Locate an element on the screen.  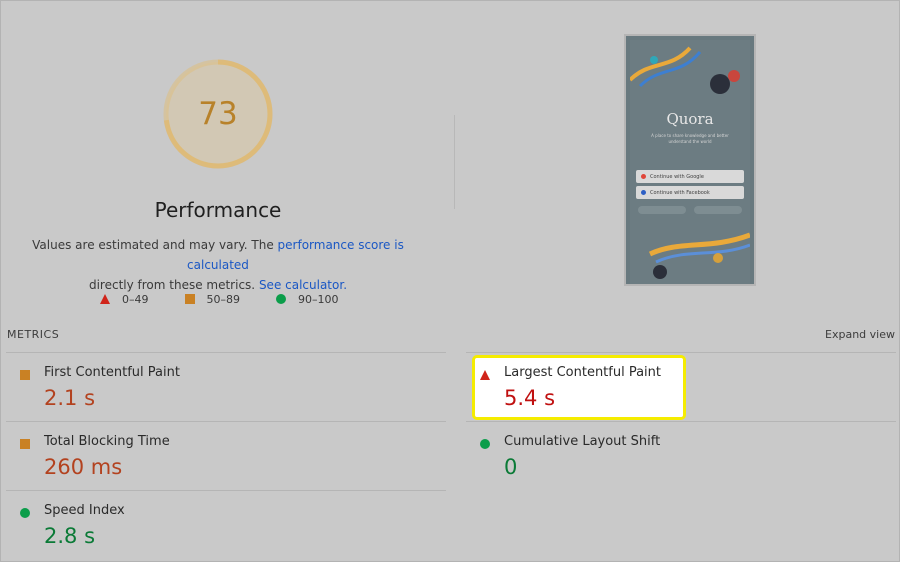
score-legend: 0–49 50–89 90–100 is located at coordinates (237, 299).